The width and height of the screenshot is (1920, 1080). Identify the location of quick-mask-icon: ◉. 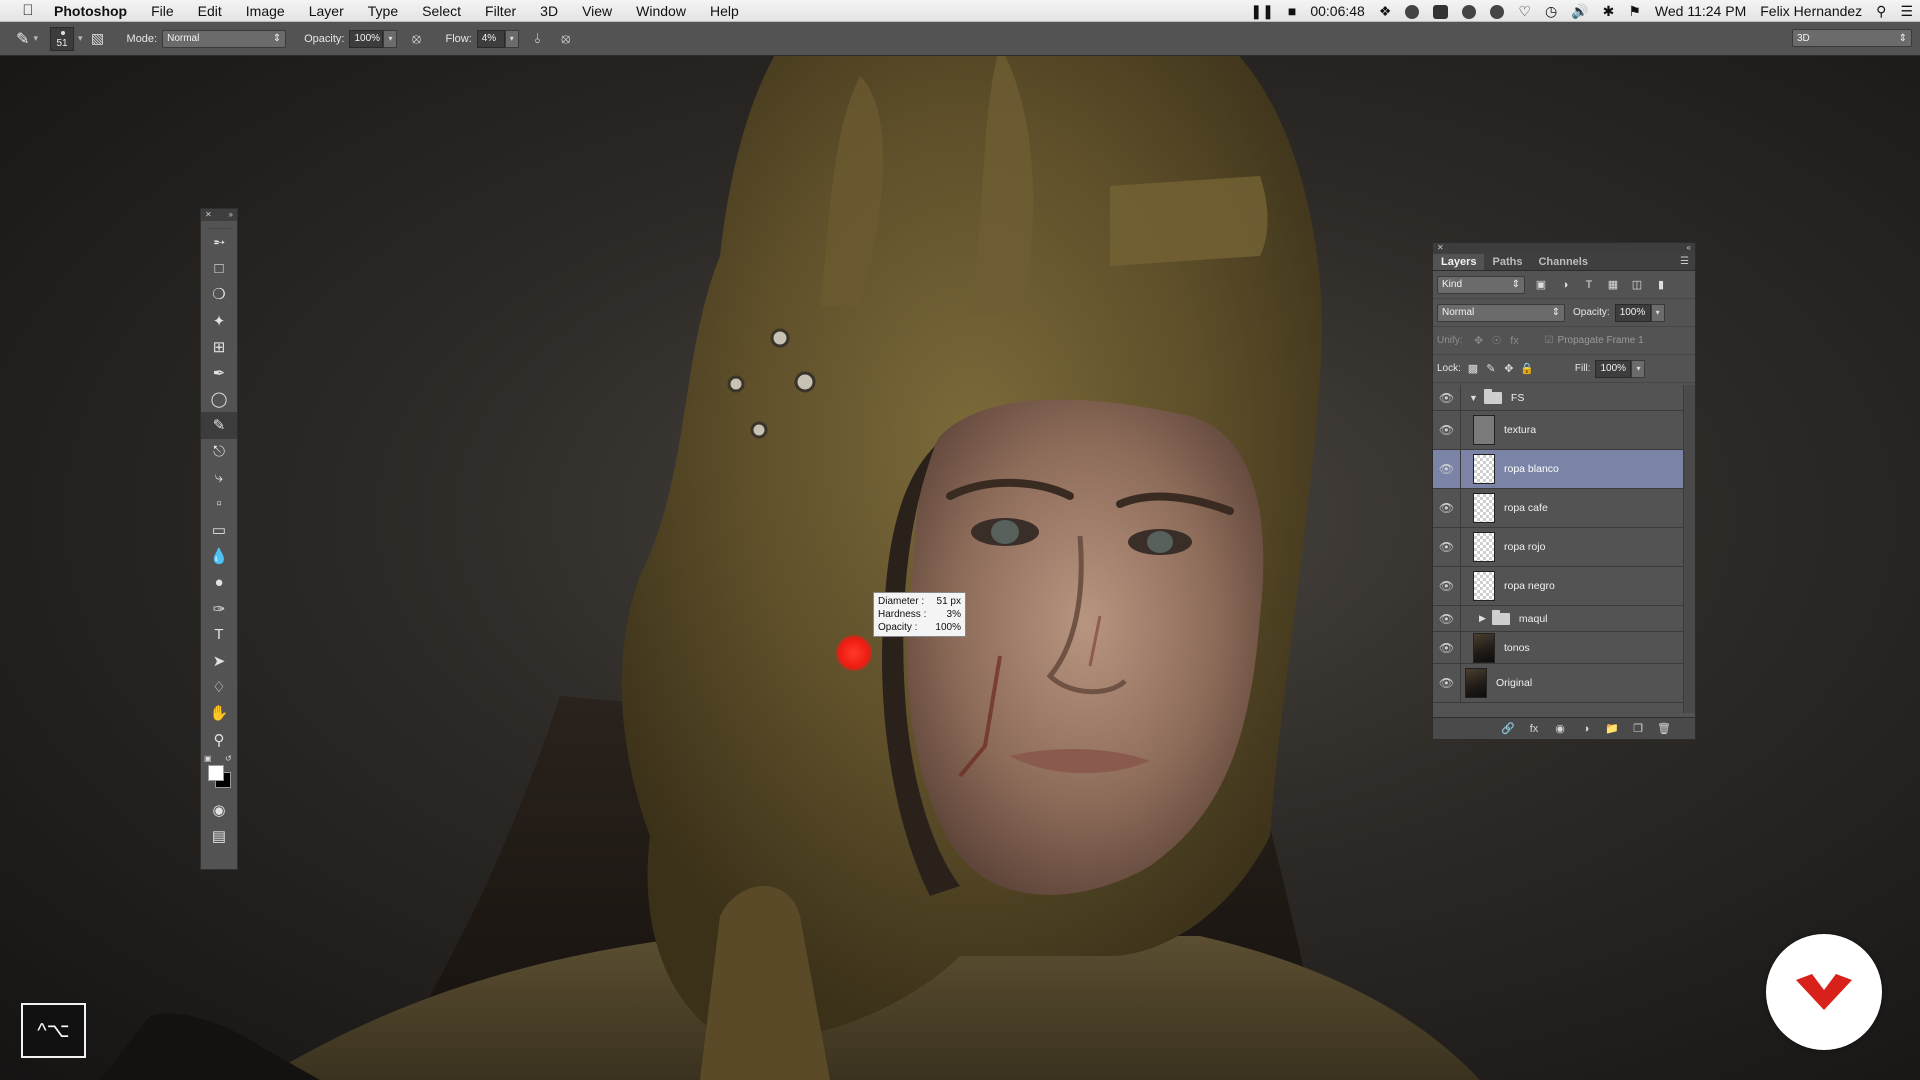
(219, 810).